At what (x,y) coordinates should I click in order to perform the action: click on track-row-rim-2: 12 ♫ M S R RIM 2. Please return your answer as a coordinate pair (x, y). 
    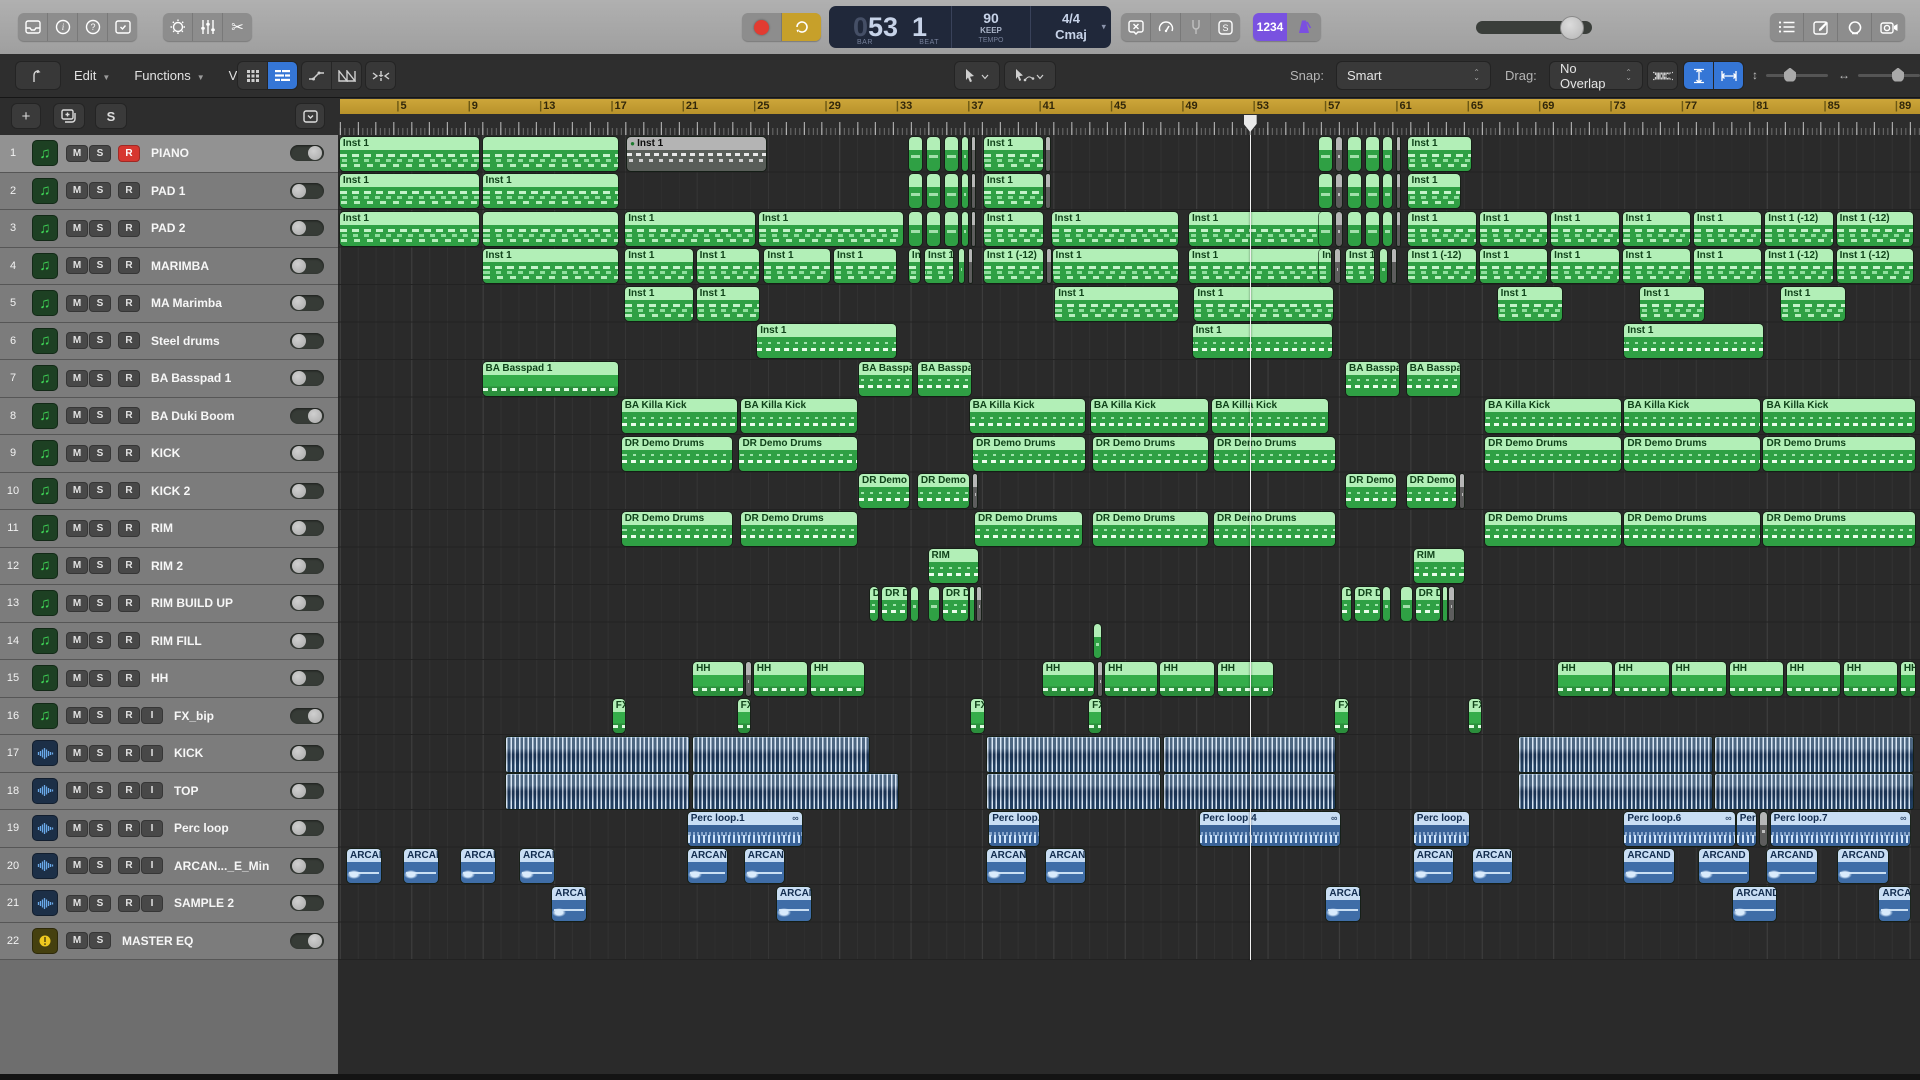
    Looking at the image, I should click on (169, 566).